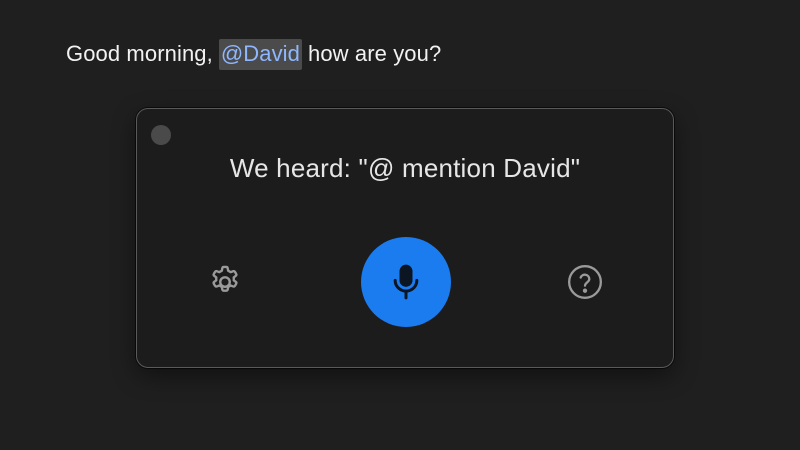 The image size is (800, 450). I want to click on help-button, so click(585, 282).